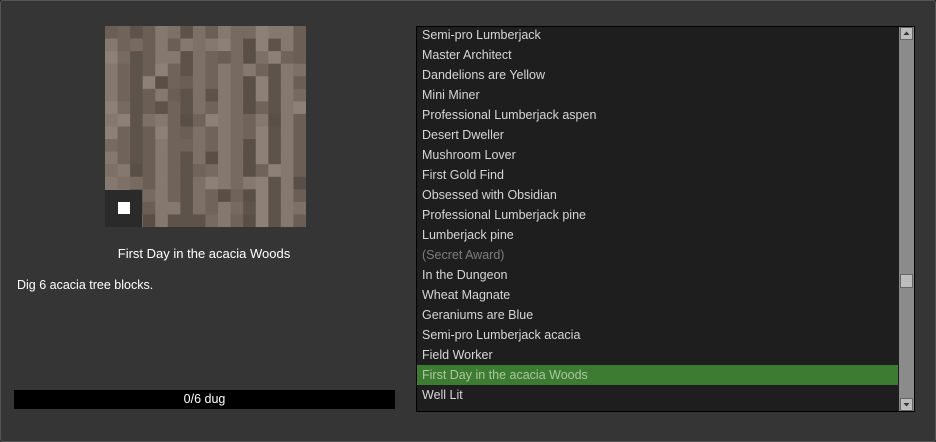 The image size is (936, 442). Describe the element at coordinates (657, 335) in the screenshot. I see `list-item: Semi-pro Lumberjack acacia` at that location.